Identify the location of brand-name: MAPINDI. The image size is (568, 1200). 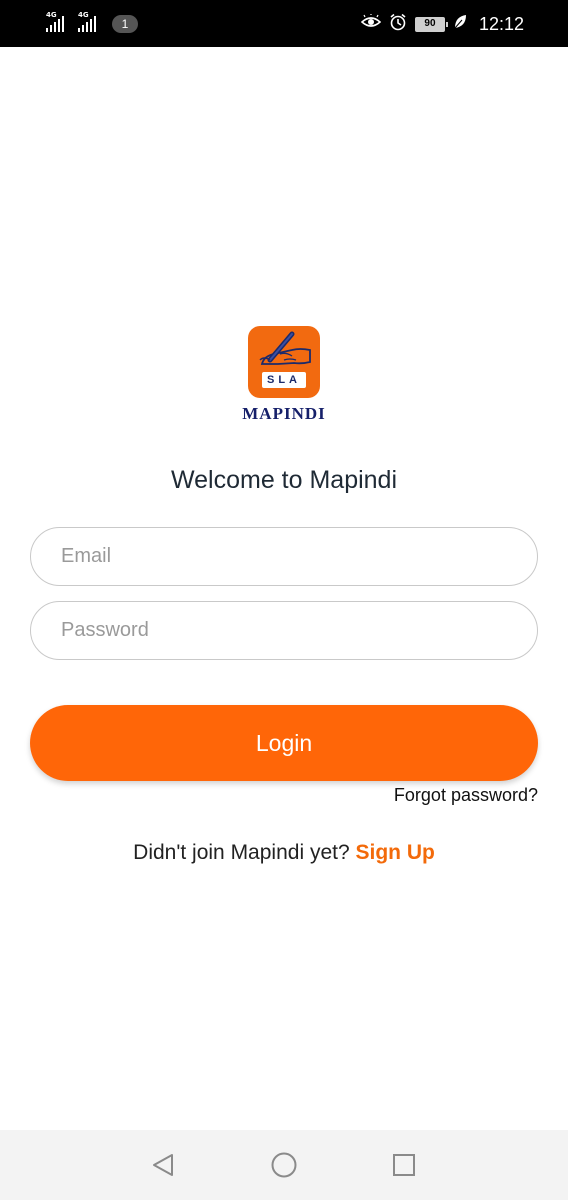
(284, 413).